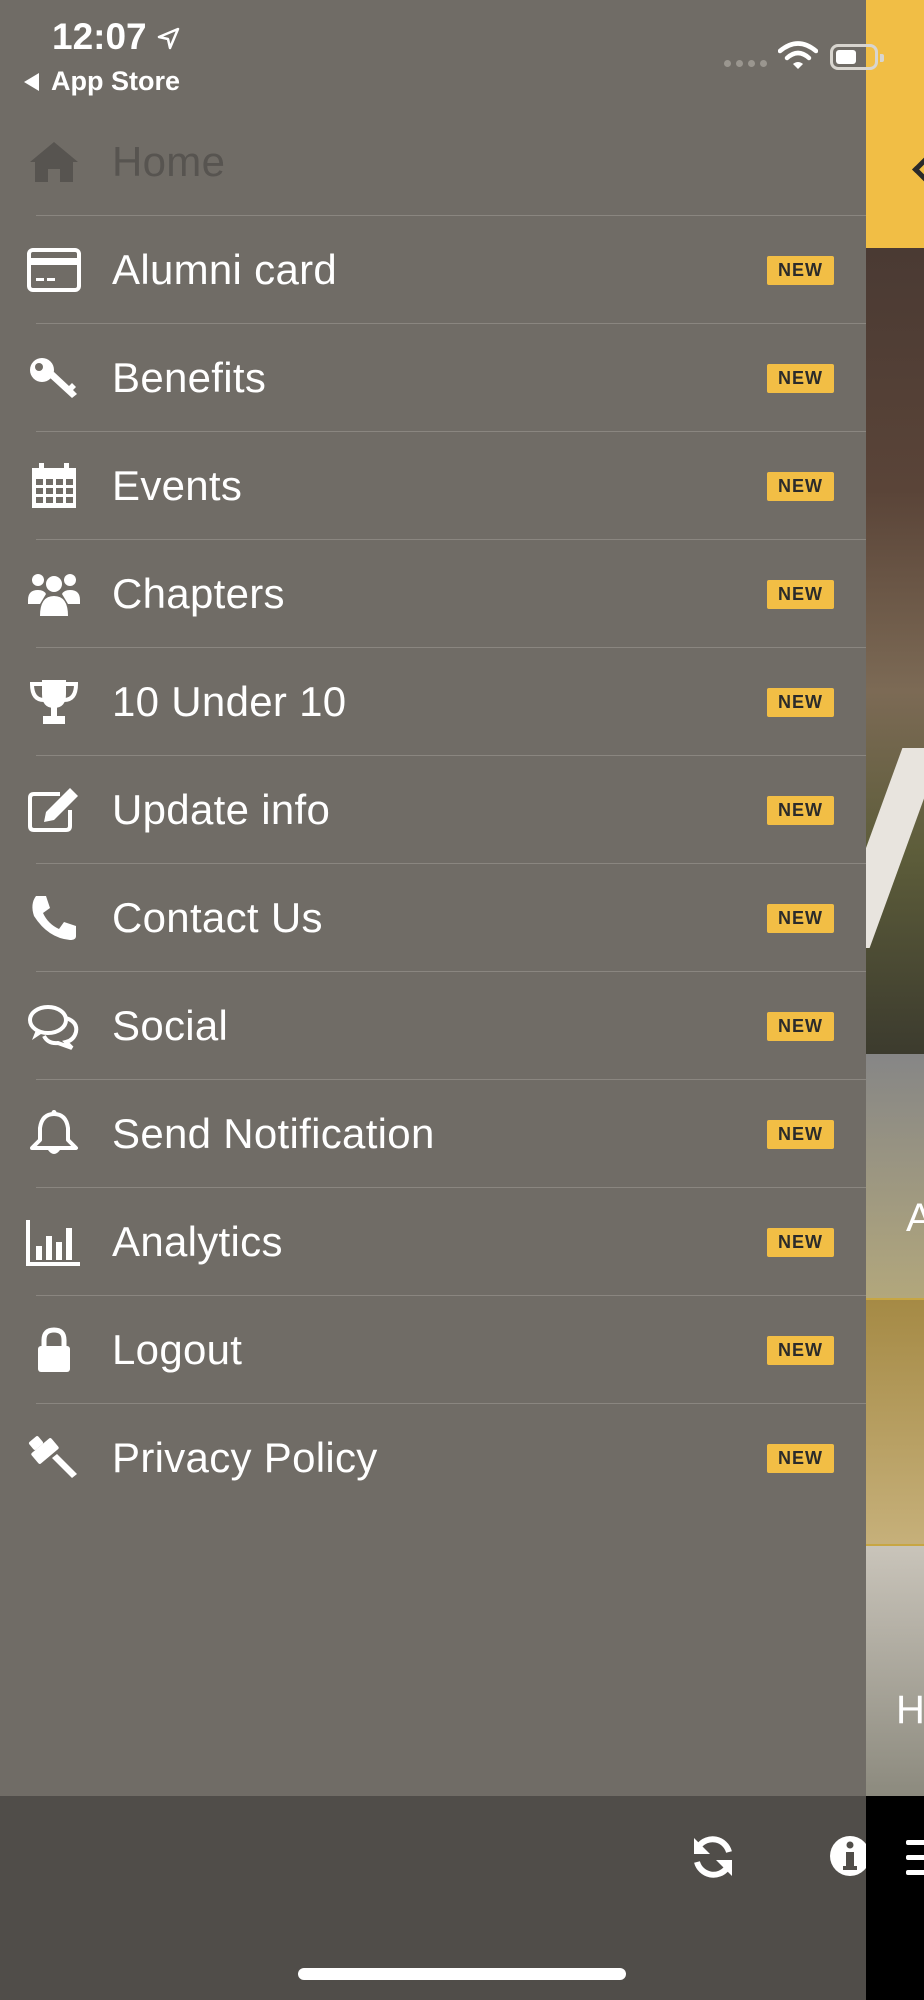 This screenshot has width=924, height=2000. What do you see at coordinates (54, 1026) in the screenshot?
I see `chat-icon` at bounding box center [54, 1026].